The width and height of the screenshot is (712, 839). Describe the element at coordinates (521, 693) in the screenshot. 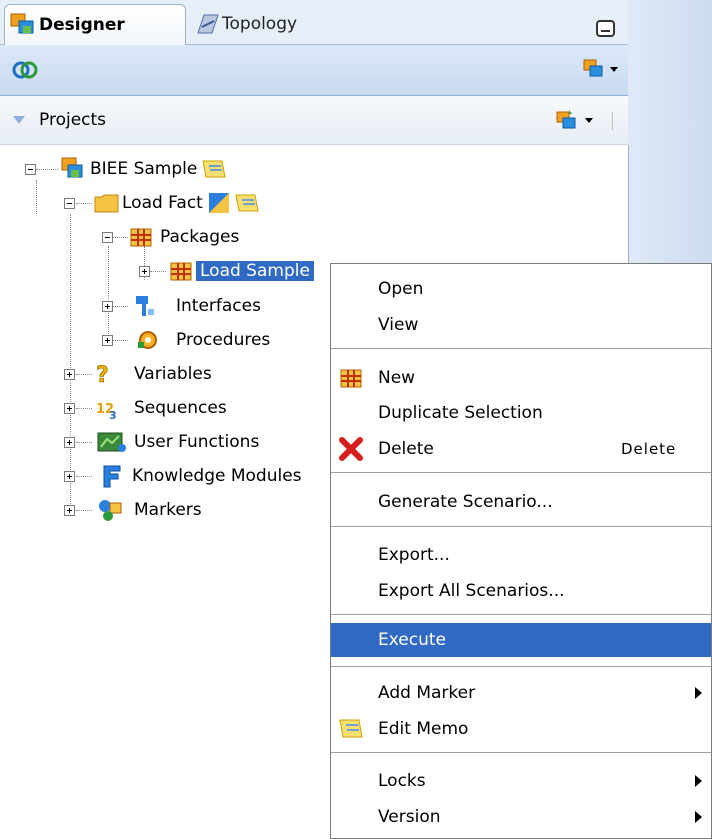

I see `menu-item-add-marker: Add Marker` at that location.